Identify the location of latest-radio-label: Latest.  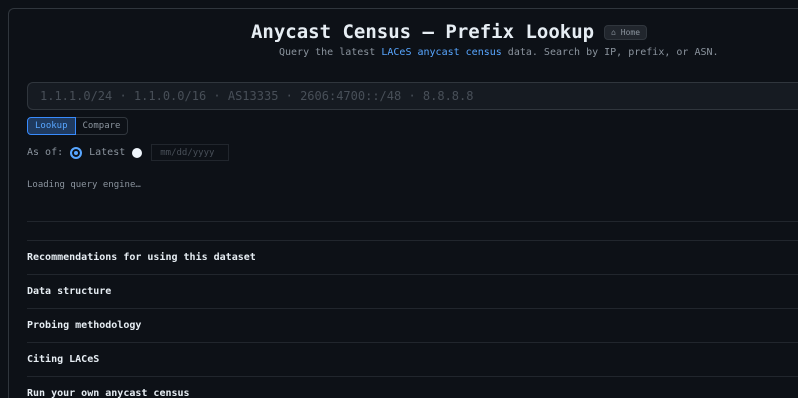
(107, 152).